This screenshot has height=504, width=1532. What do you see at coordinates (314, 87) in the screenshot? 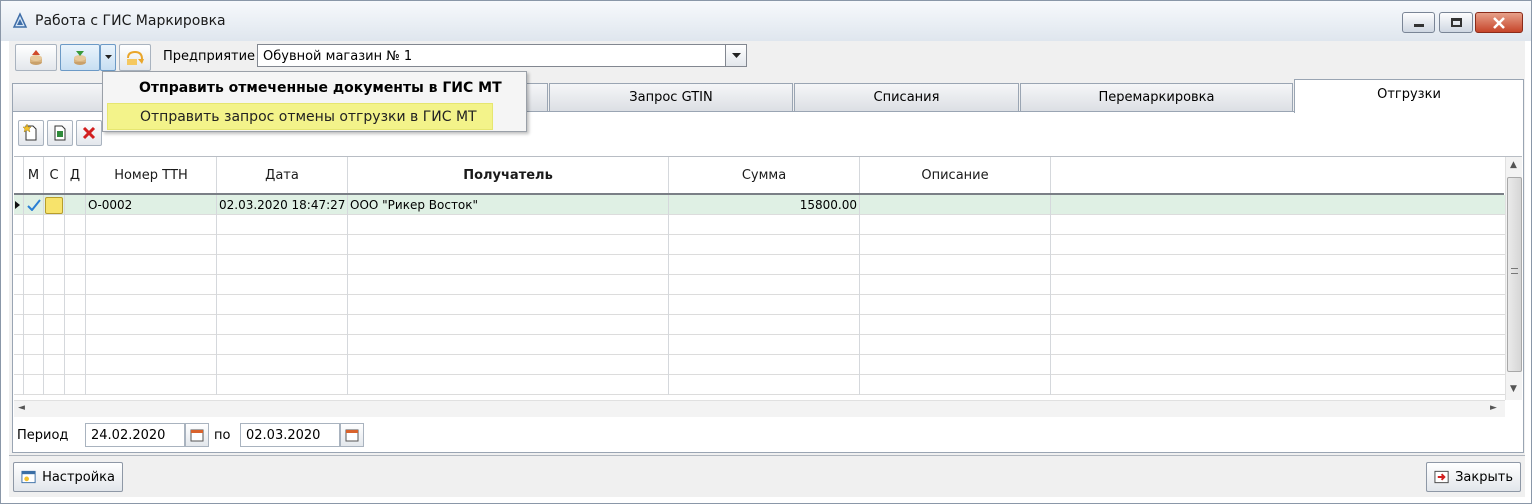
I see `menu-item-send-marked: Отправить отмеченные документы в ГИС МТ` at bounding box center [314, 87].